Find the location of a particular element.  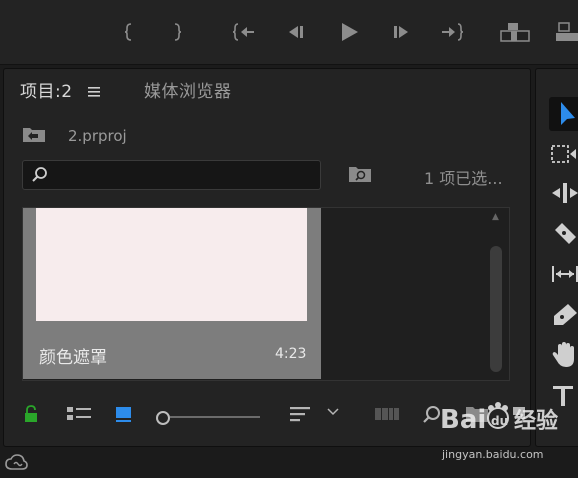

track-select-tool-icon is located at coordinates (564, 154).